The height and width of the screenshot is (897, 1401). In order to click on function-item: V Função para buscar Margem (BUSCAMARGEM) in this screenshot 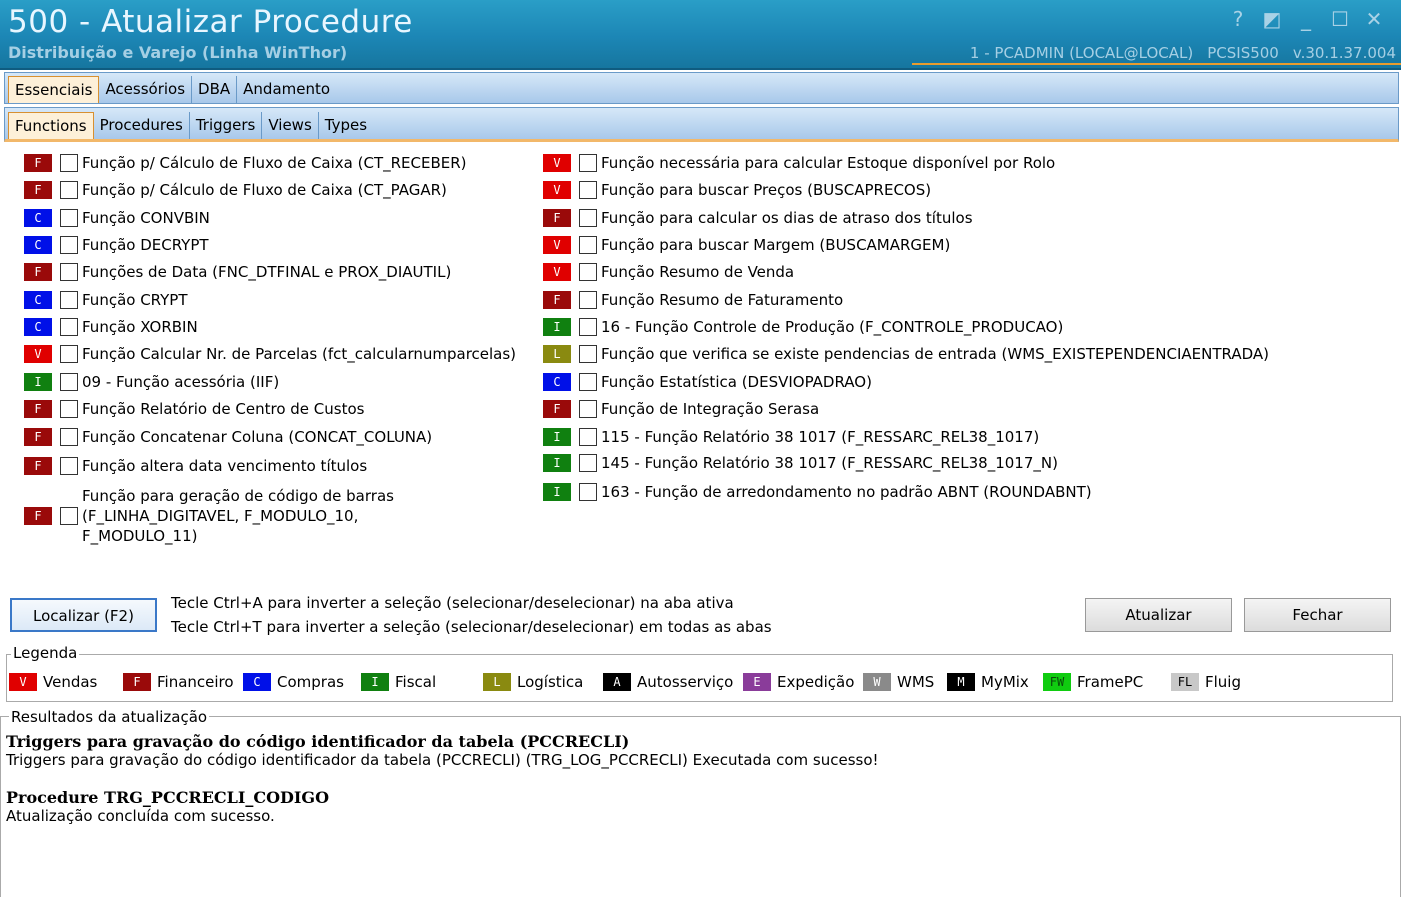, I will do `click(746, 245)`.